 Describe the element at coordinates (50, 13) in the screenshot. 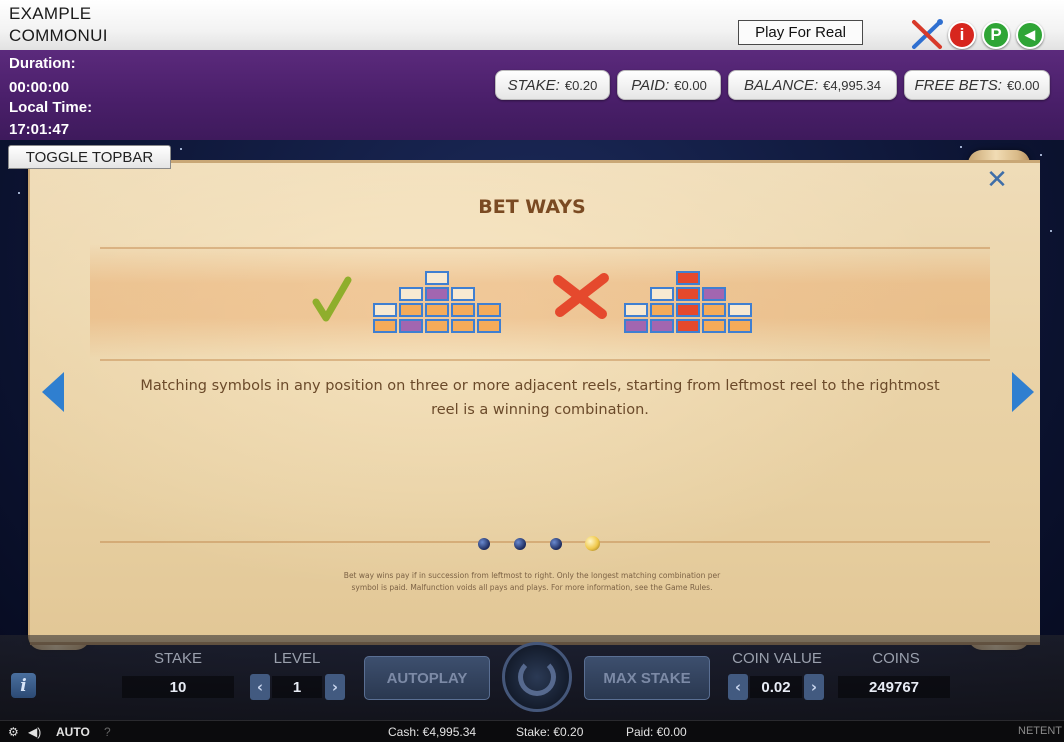

I see `app-title-line1: EXAMPLE` at that location.